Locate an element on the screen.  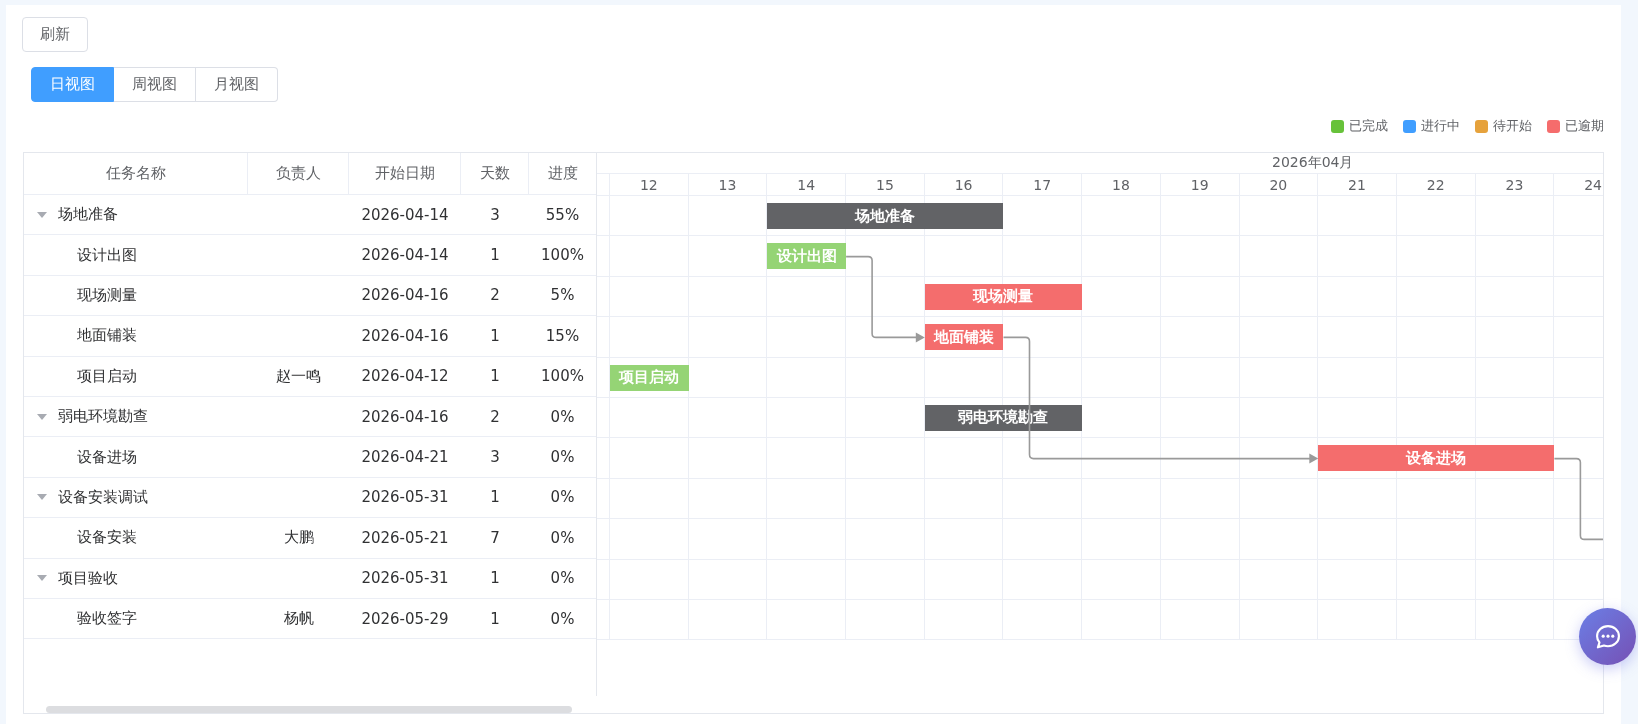
task-name: 地面铺装 is located at coordinates (107, 336).